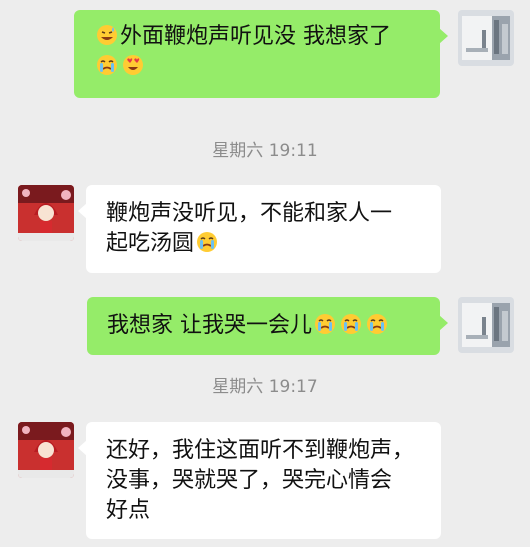  I want to click on message-text: 起吃汤圆, so click(150, 243).